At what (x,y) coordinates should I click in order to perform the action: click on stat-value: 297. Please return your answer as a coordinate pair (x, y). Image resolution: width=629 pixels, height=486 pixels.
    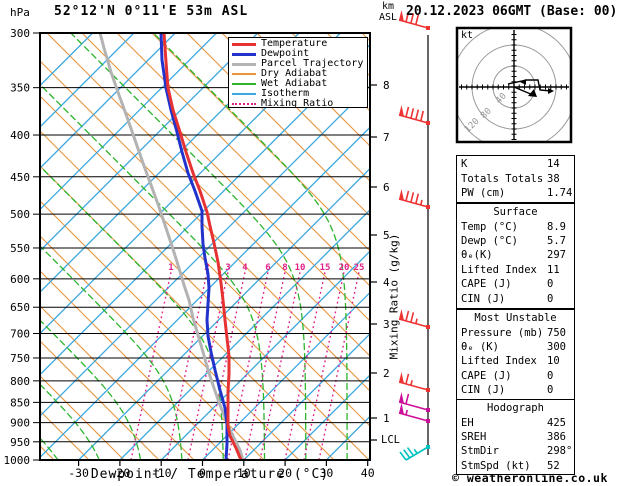
    Looking at the image, I should click on (556, 255).